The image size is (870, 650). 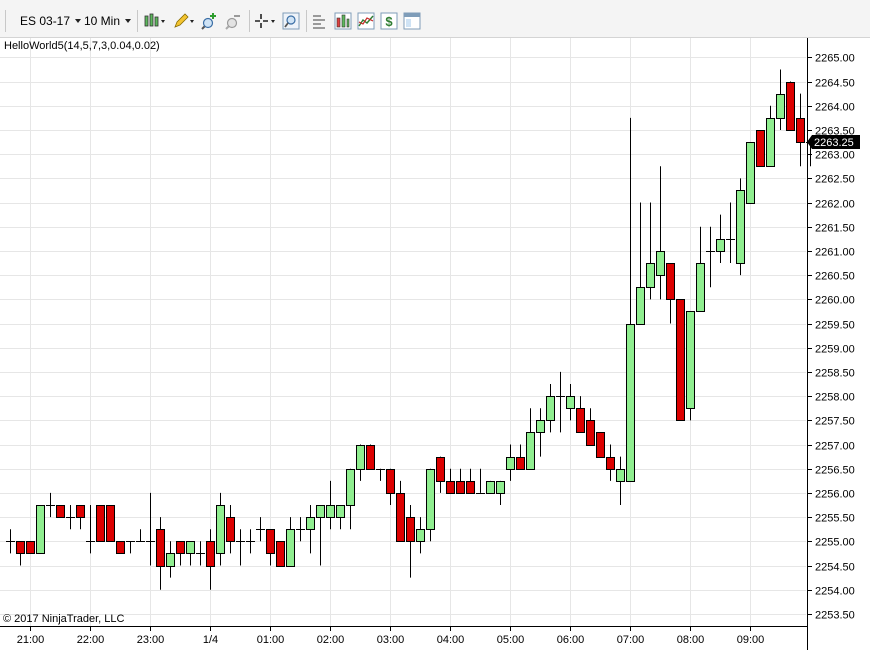 What do you see at coordinates (210, 640) in the screenshot?
I see `x-tick-label: 1/4` at bounding box center [210, 640].